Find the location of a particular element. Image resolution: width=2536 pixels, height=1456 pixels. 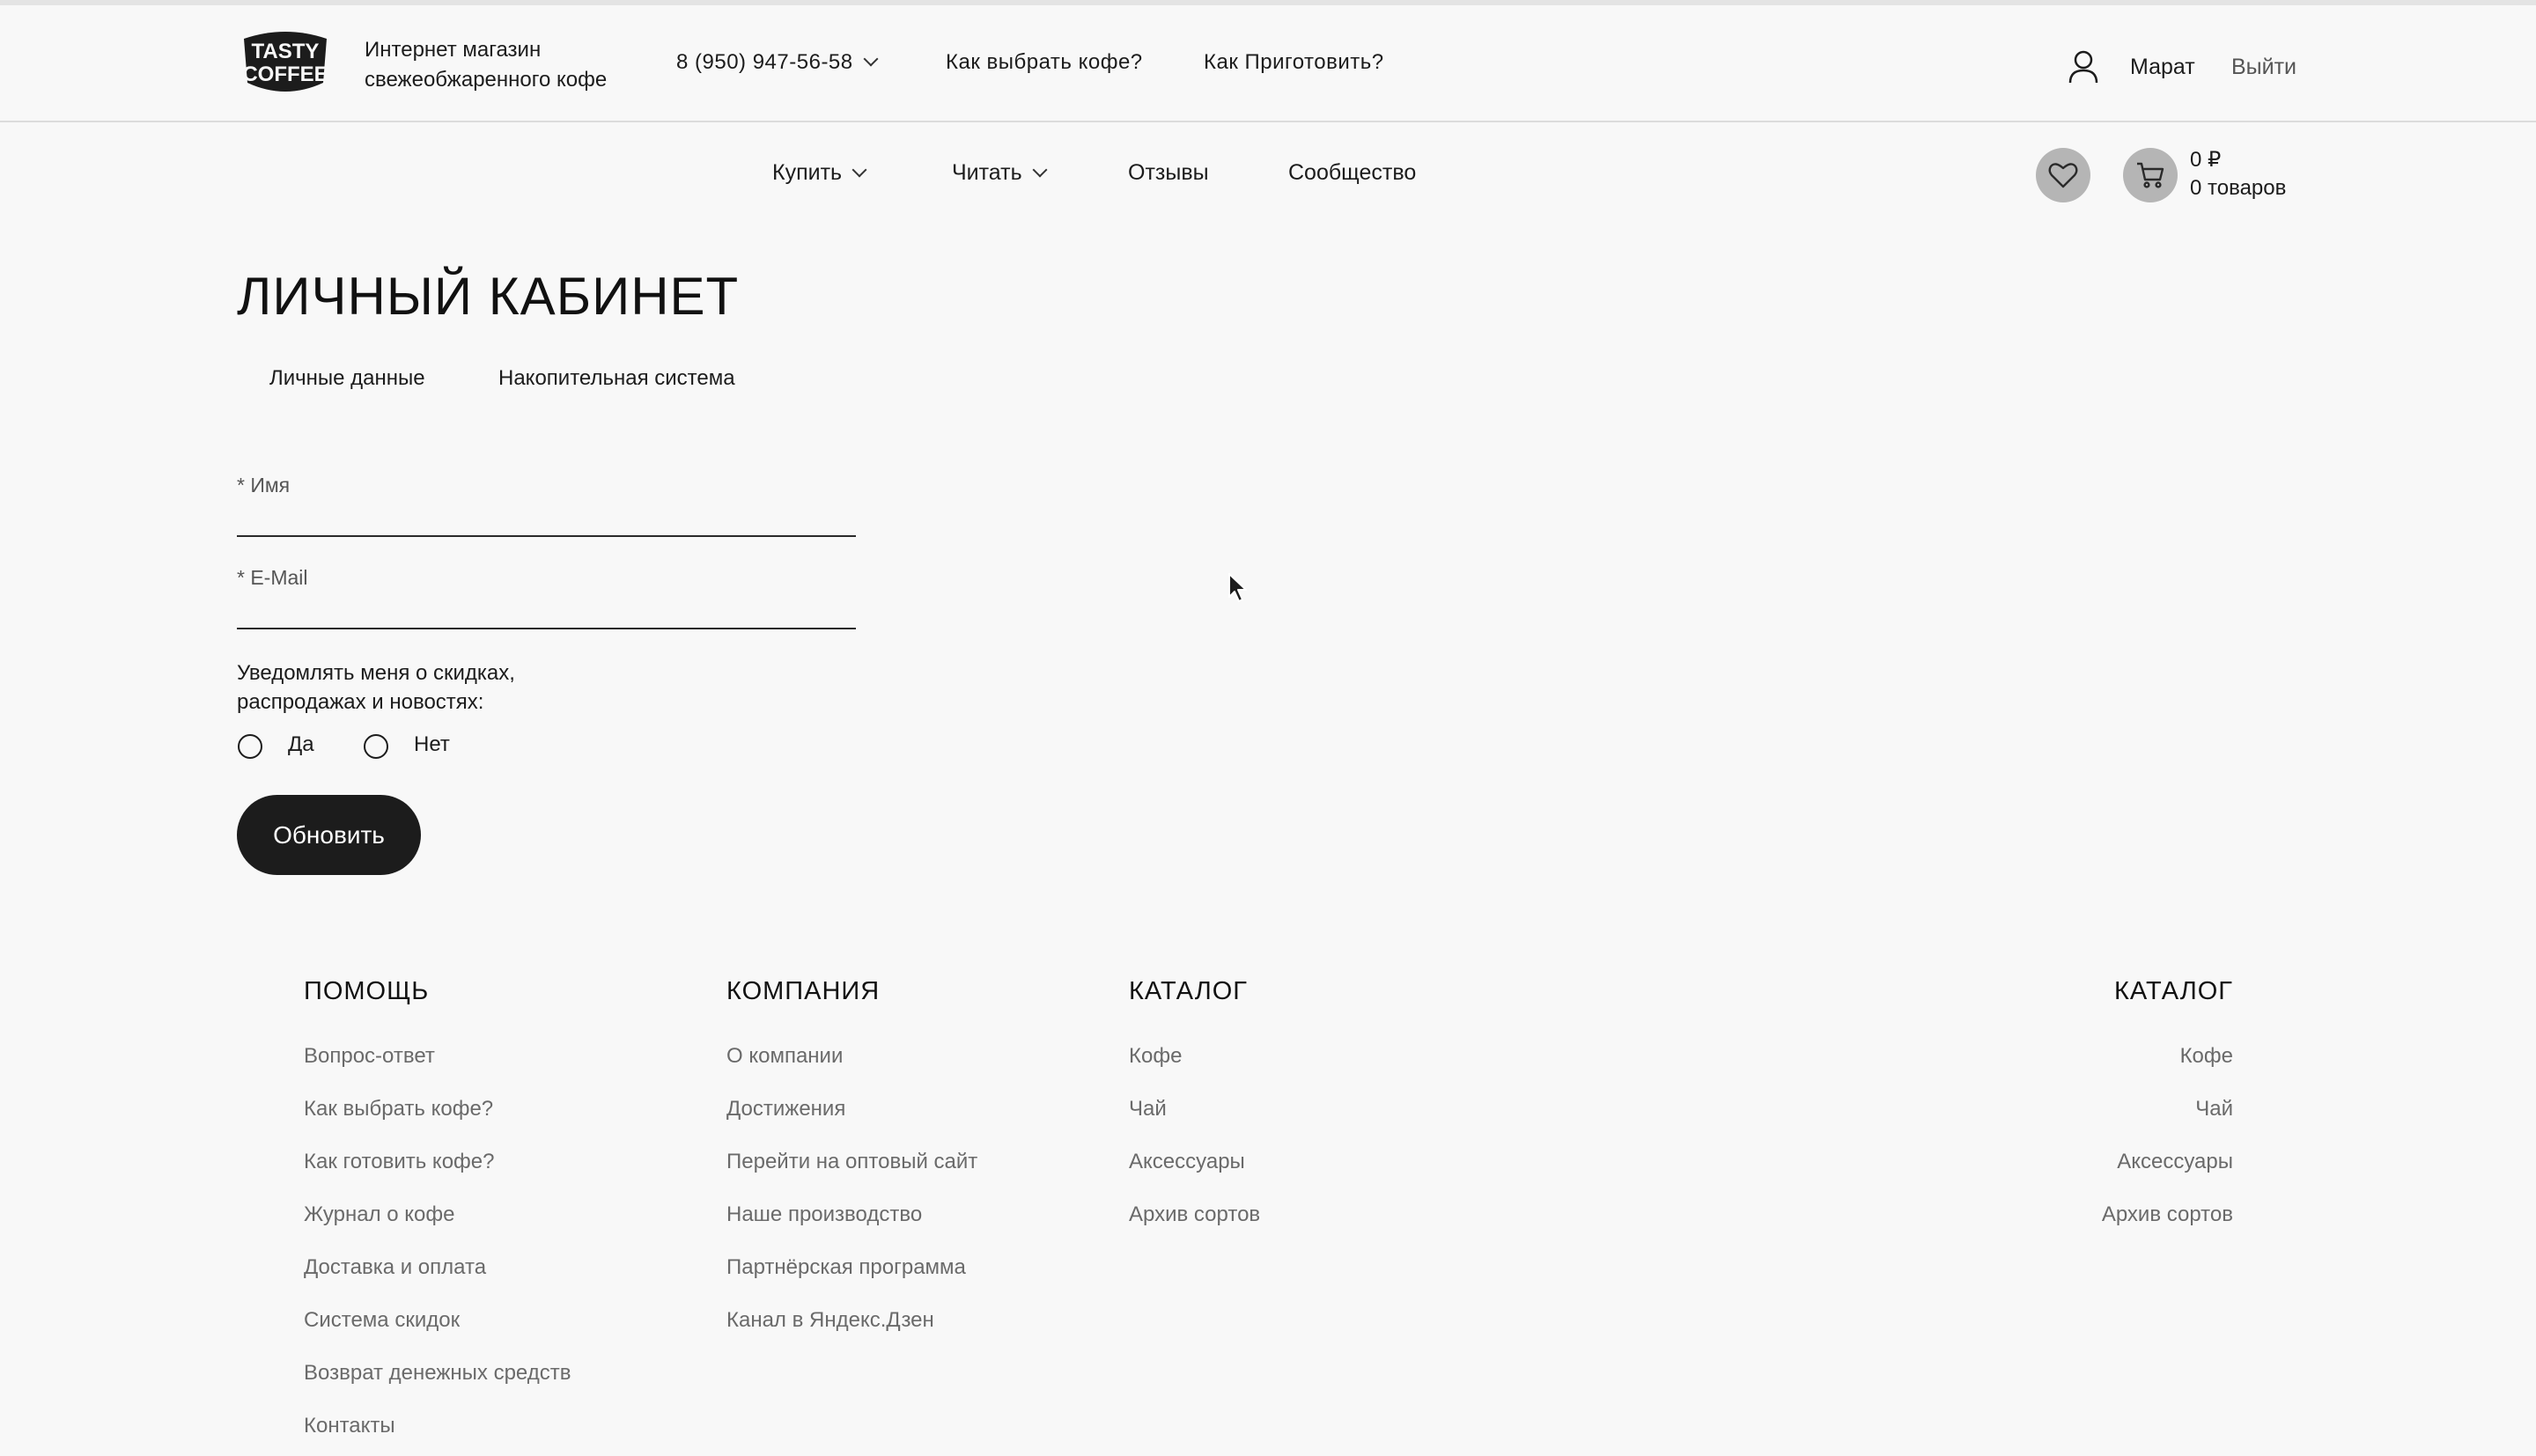

cart-button is located at coordinates (2150, 175).